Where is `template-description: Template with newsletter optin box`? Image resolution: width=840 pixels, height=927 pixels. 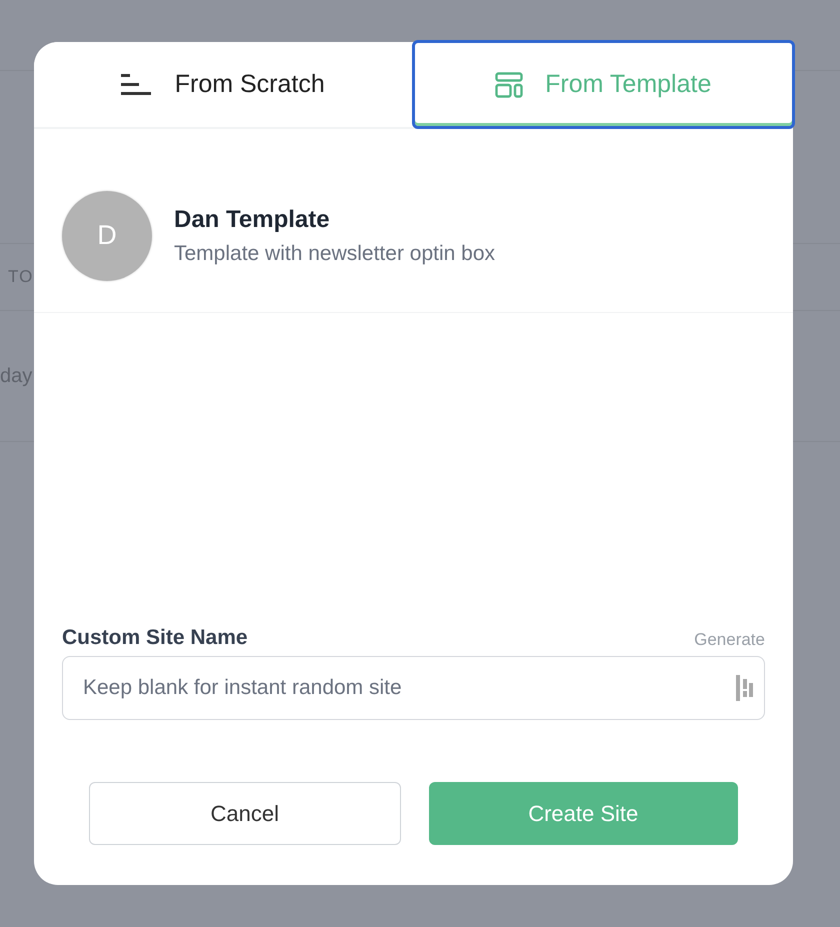
template-description: Template with newsletter optin box is located at coordinates (334, 254).